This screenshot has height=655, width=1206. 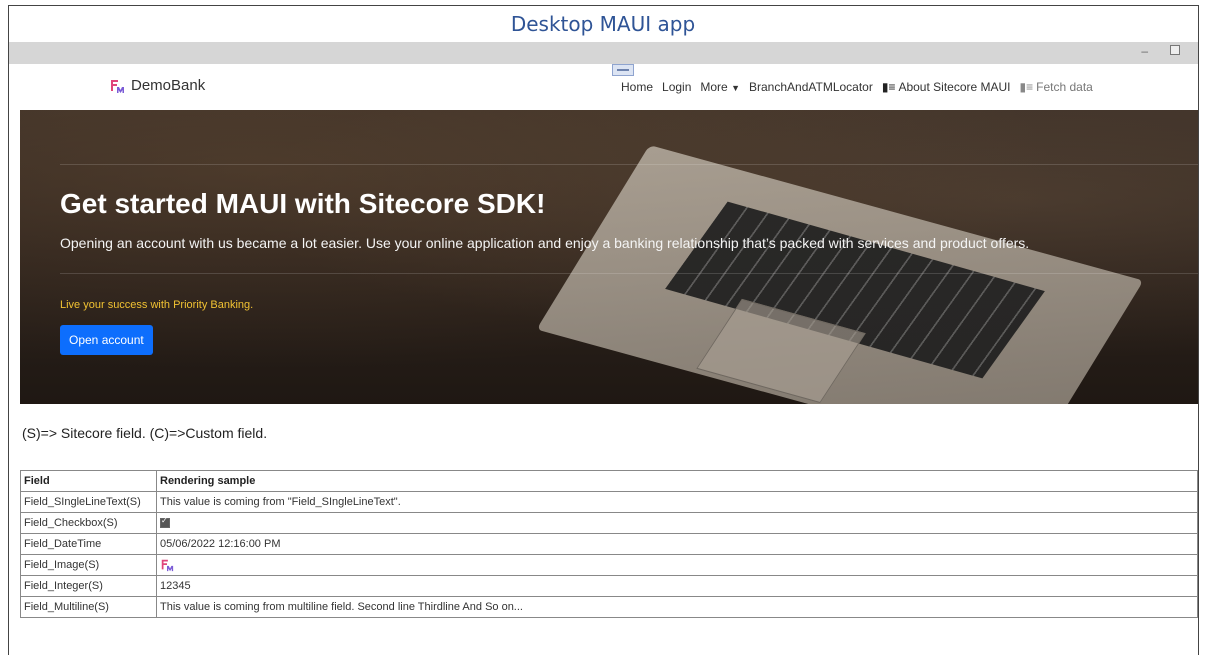 I want to click on menu-toggler-button, so click(x=623, y=70).